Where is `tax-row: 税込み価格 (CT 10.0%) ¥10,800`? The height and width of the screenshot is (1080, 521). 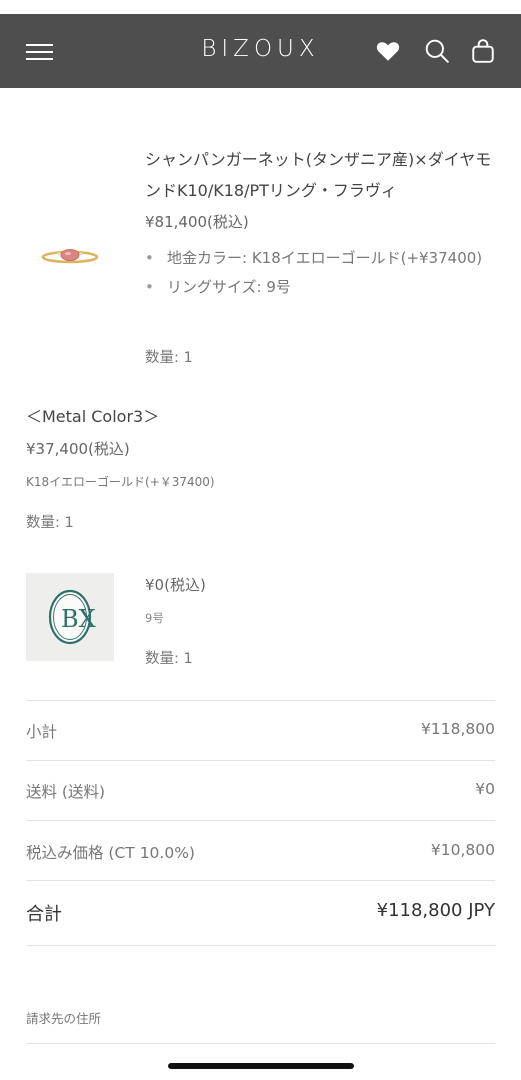
tax-row: 税込み価格 (CT 10.0%) ¥10,800 is located at coordinates (260, 852).